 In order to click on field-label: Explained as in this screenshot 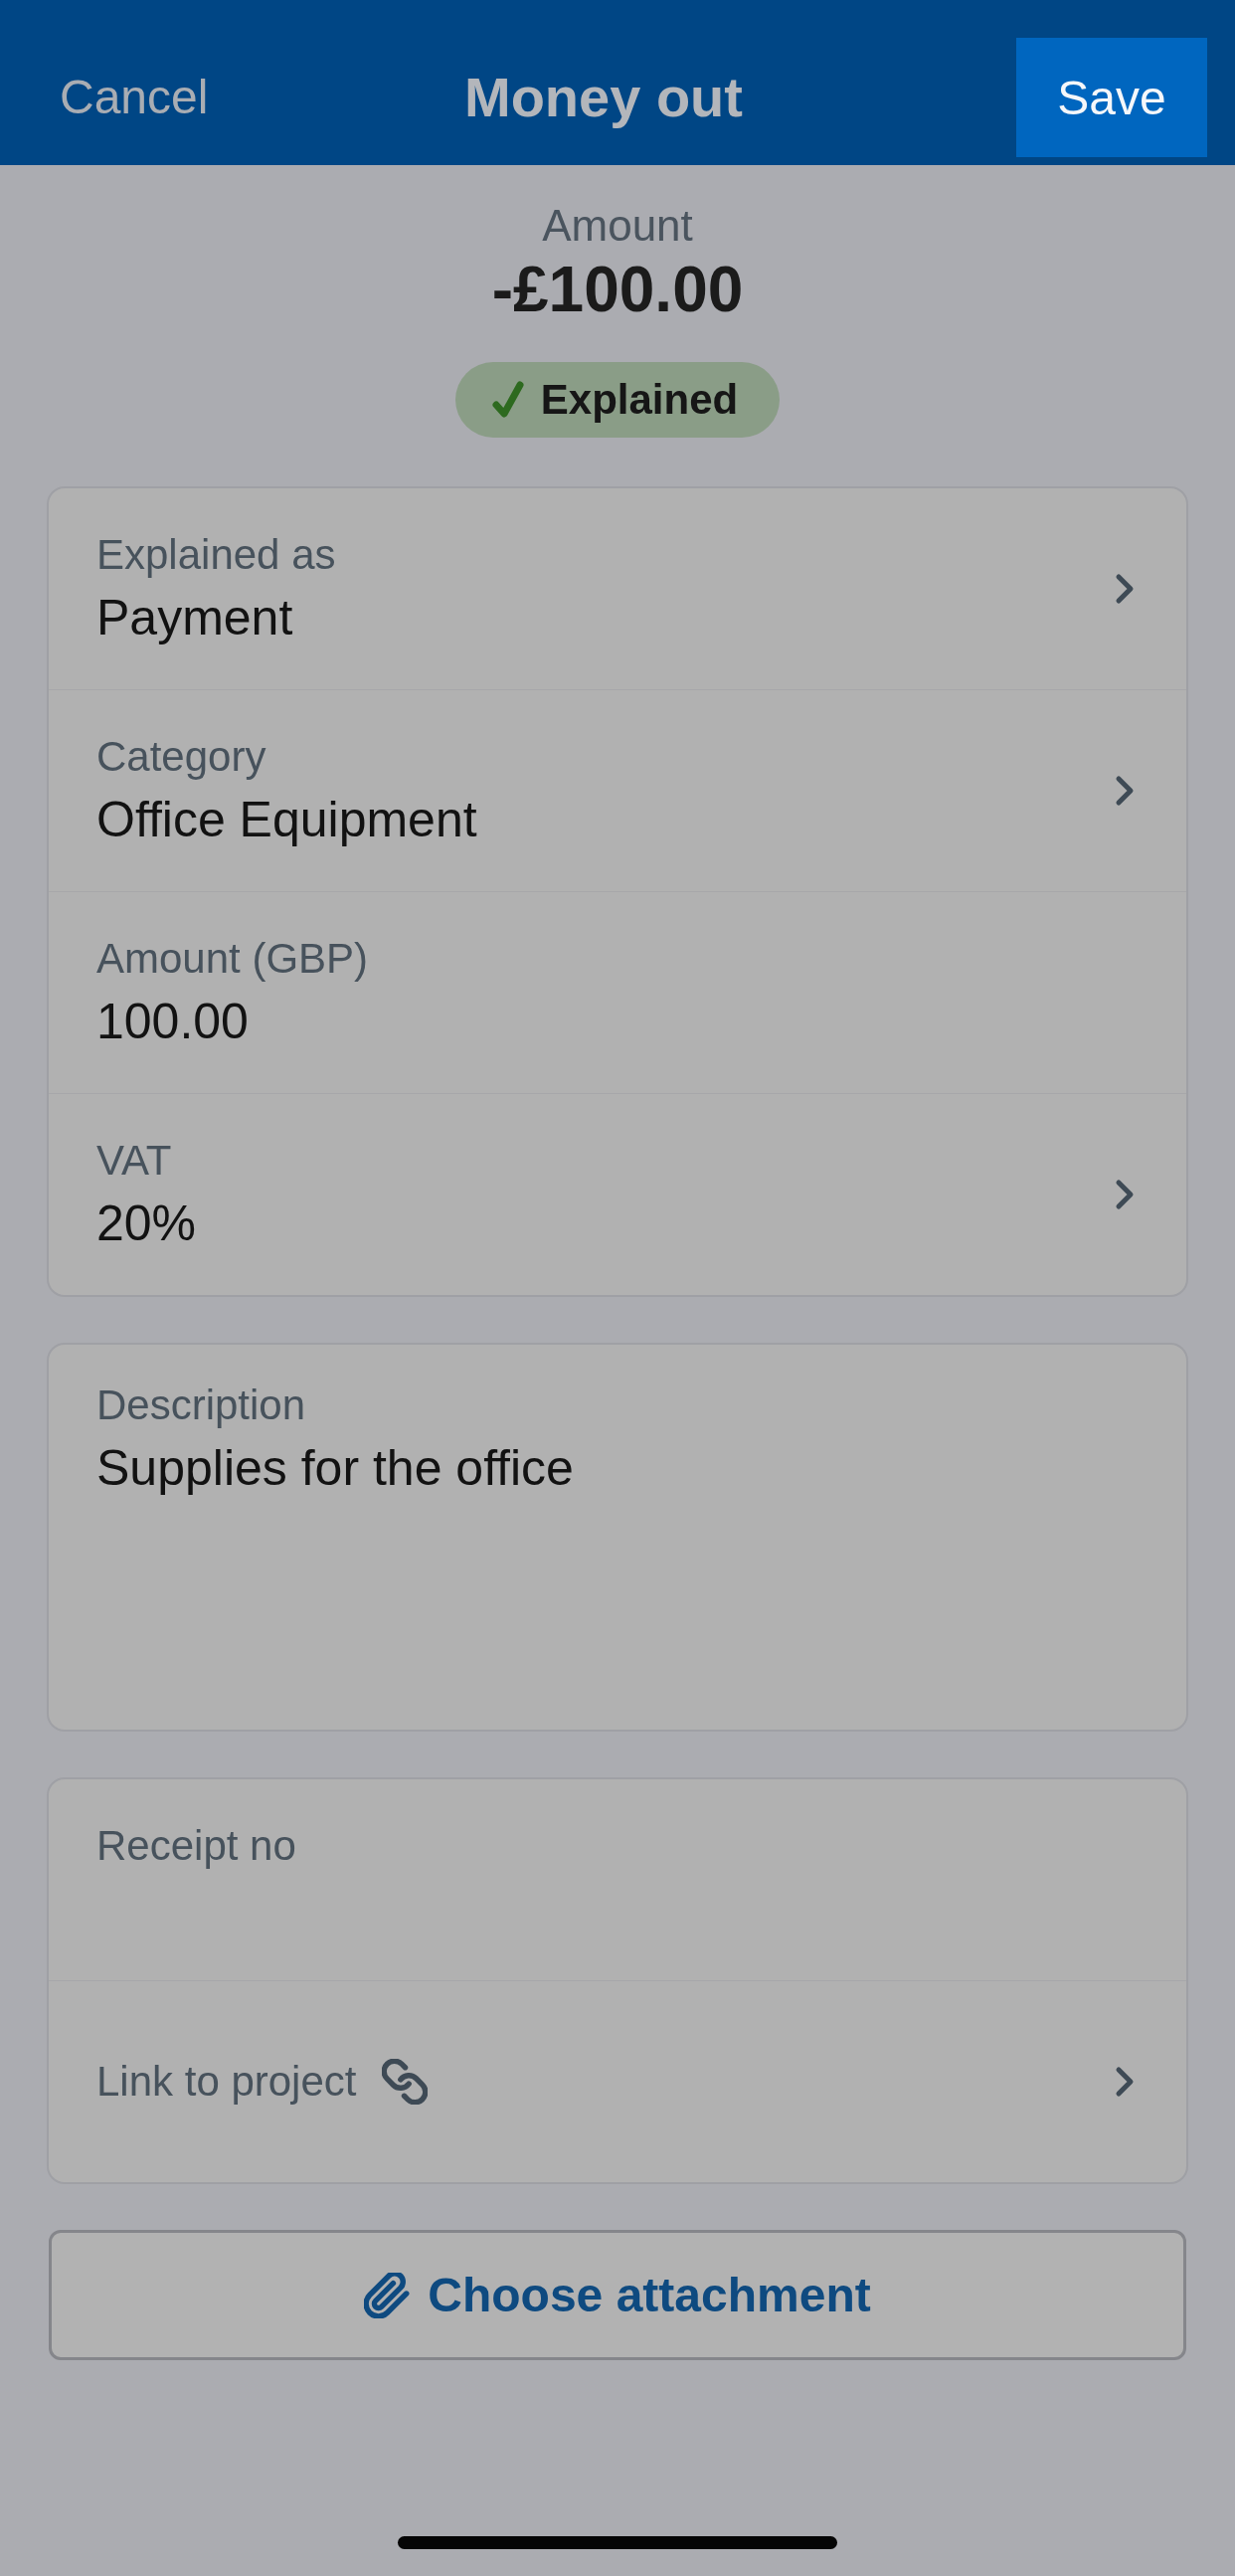, I will do `click(216, 555)`.